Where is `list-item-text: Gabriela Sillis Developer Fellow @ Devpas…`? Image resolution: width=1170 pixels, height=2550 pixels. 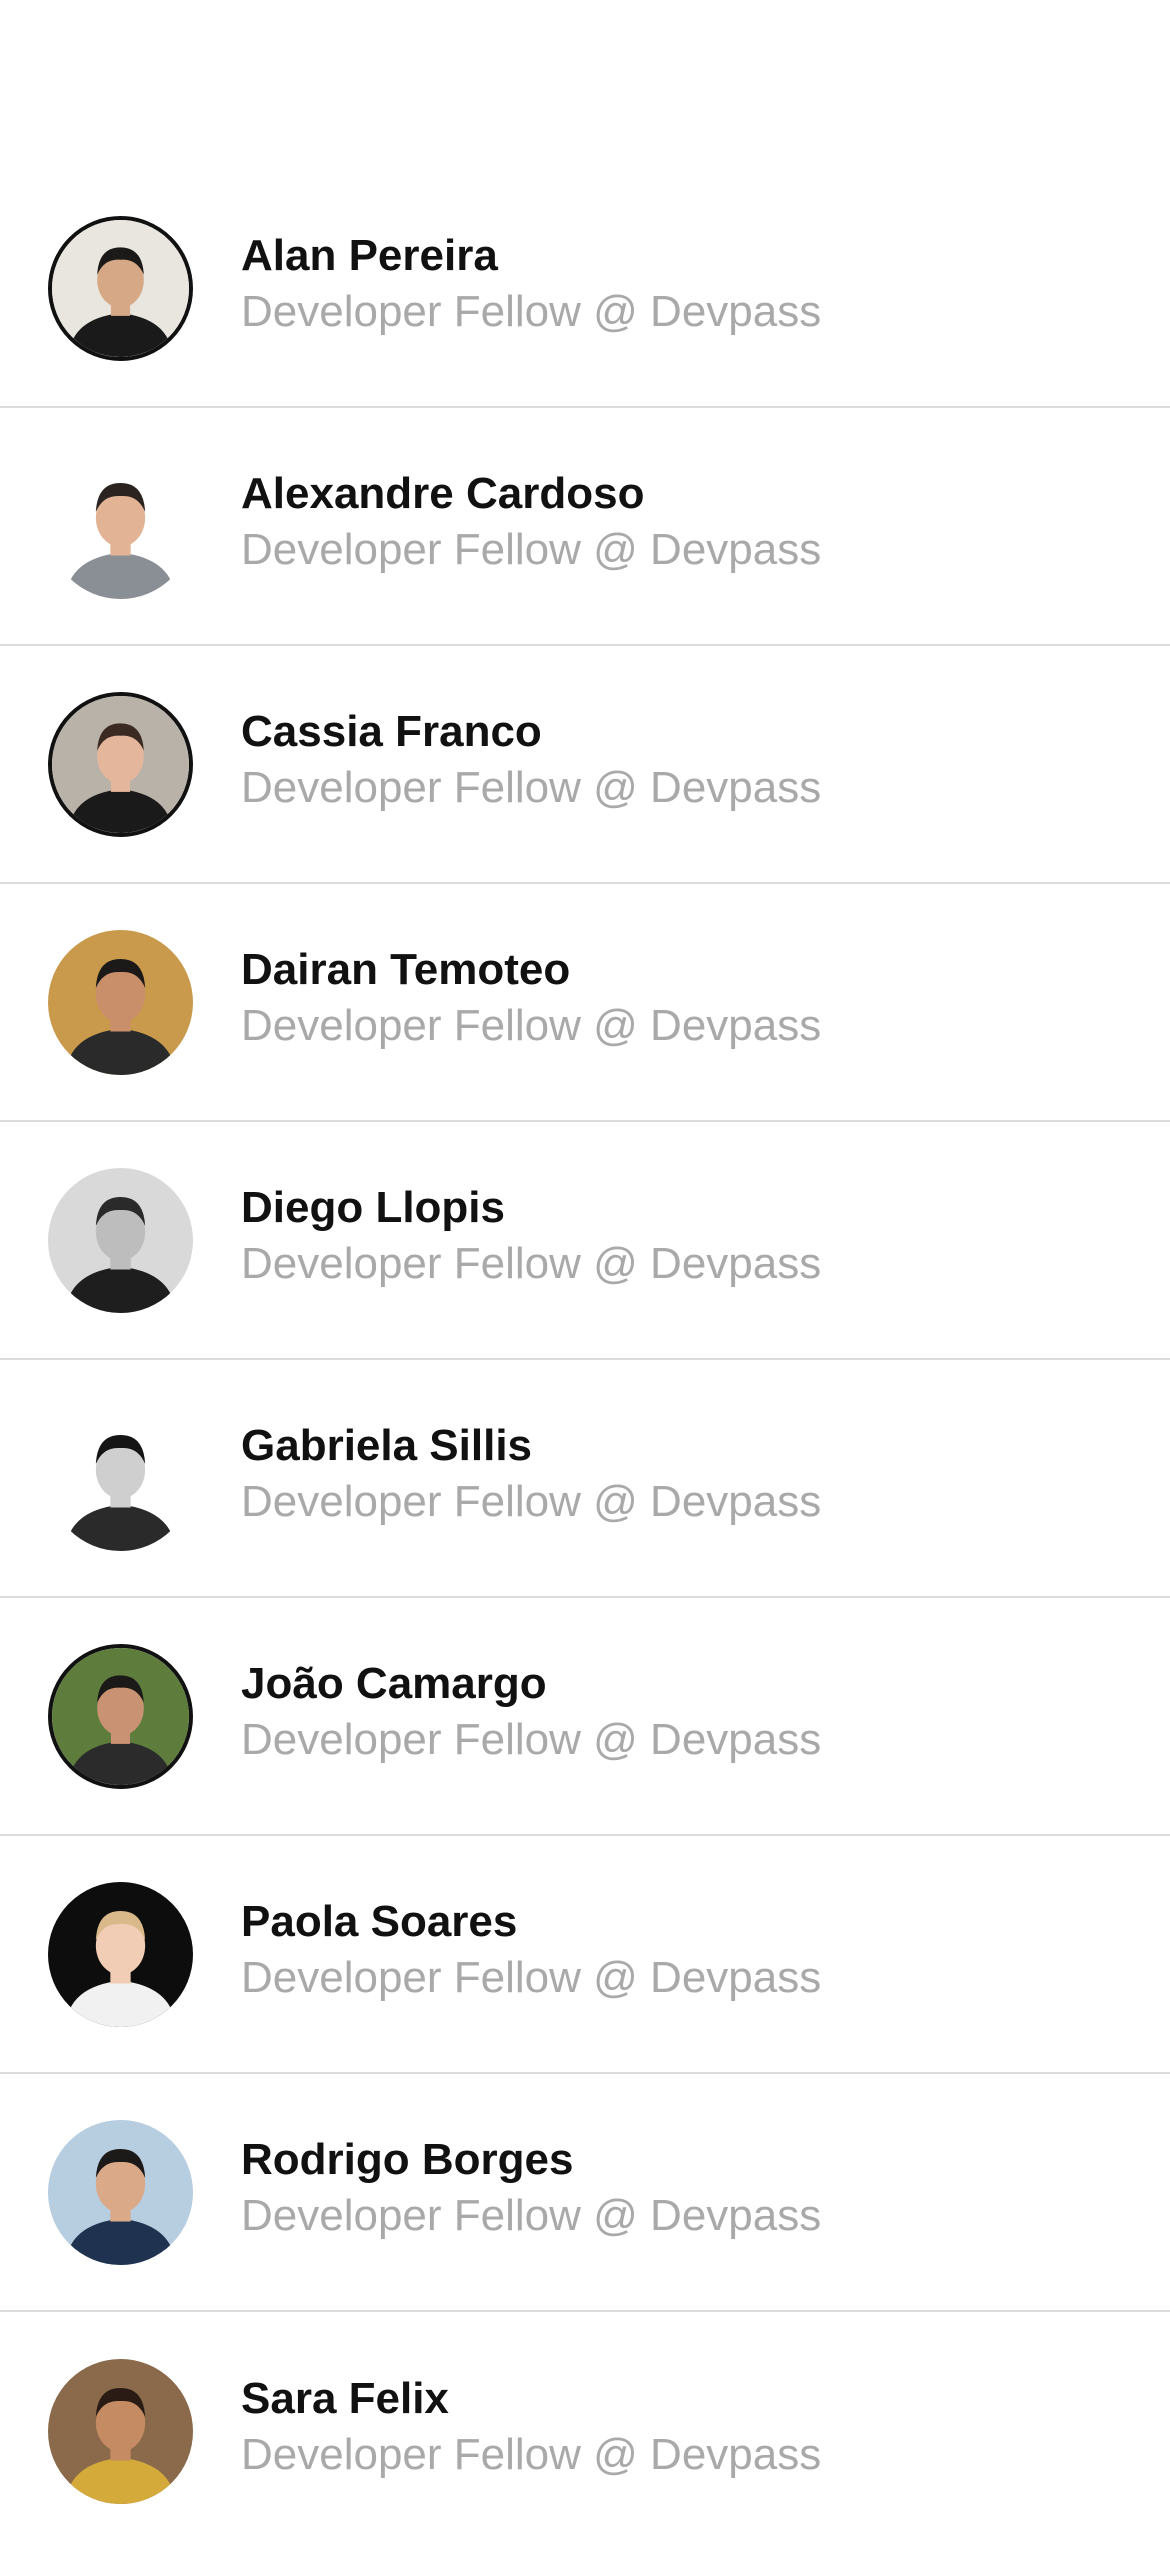 list-item-text: Gabriela Sillis Developer Fellow @ Devpas… is located at coordinates (531, 1474).